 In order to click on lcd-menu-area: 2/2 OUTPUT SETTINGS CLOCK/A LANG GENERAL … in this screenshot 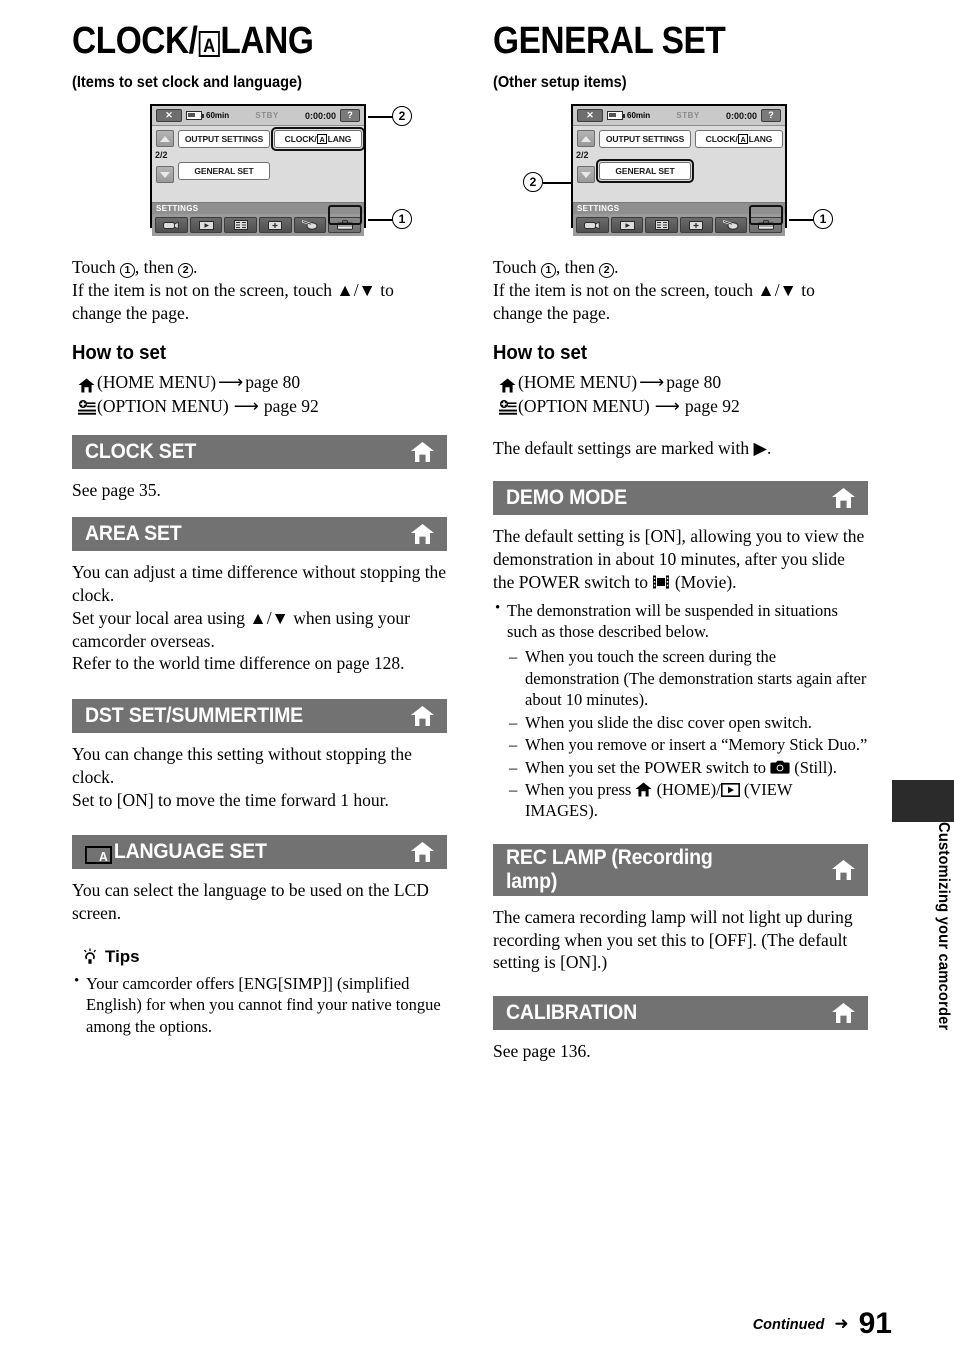, I will do `click(258, 164)`.